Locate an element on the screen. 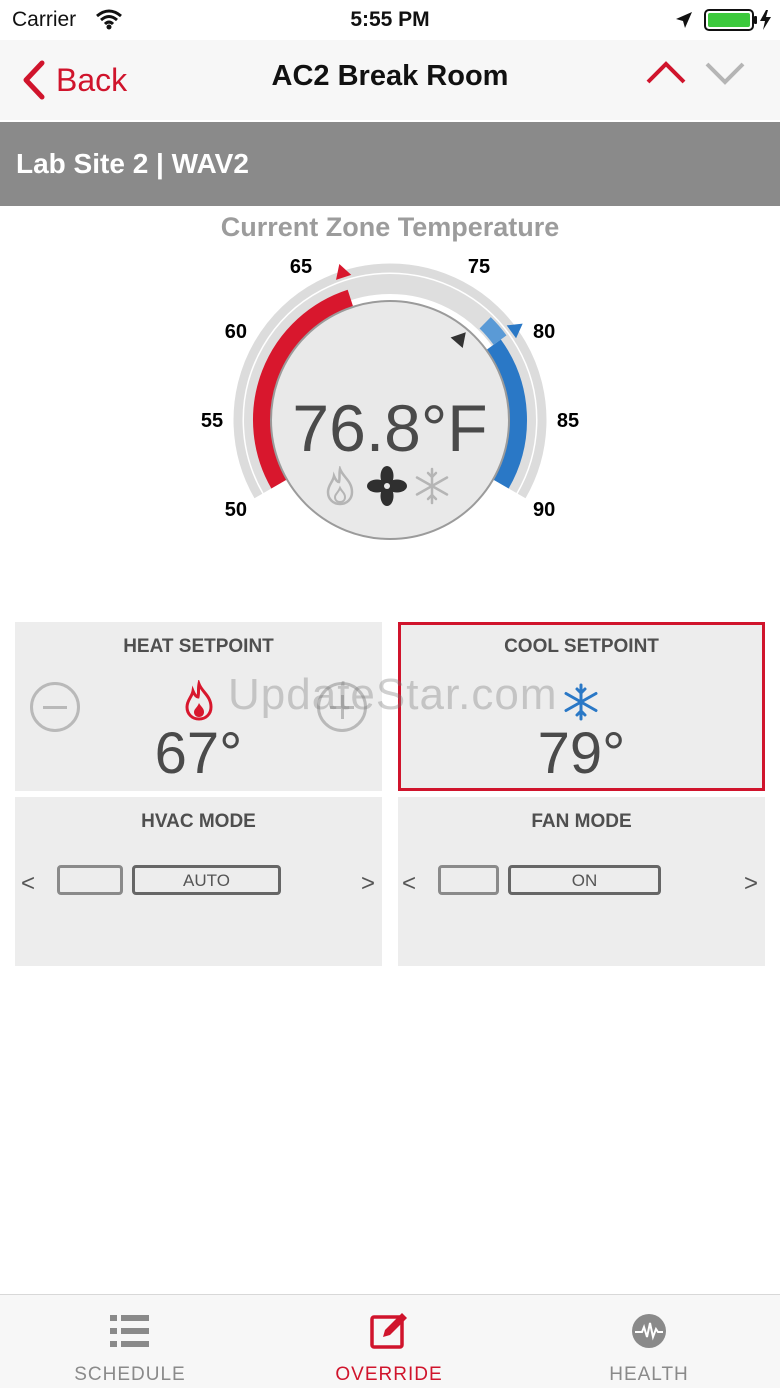 The height and width of the screenshot is (1388, 780). snowflake-icon is located at coordinates (432, 486).